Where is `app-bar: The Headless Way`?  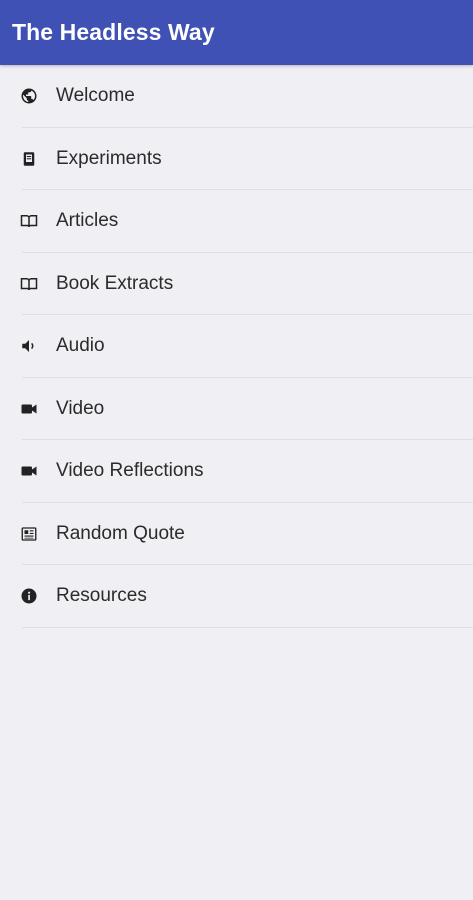
app-bar: The Headless Way is located at coordinates (236, 32).